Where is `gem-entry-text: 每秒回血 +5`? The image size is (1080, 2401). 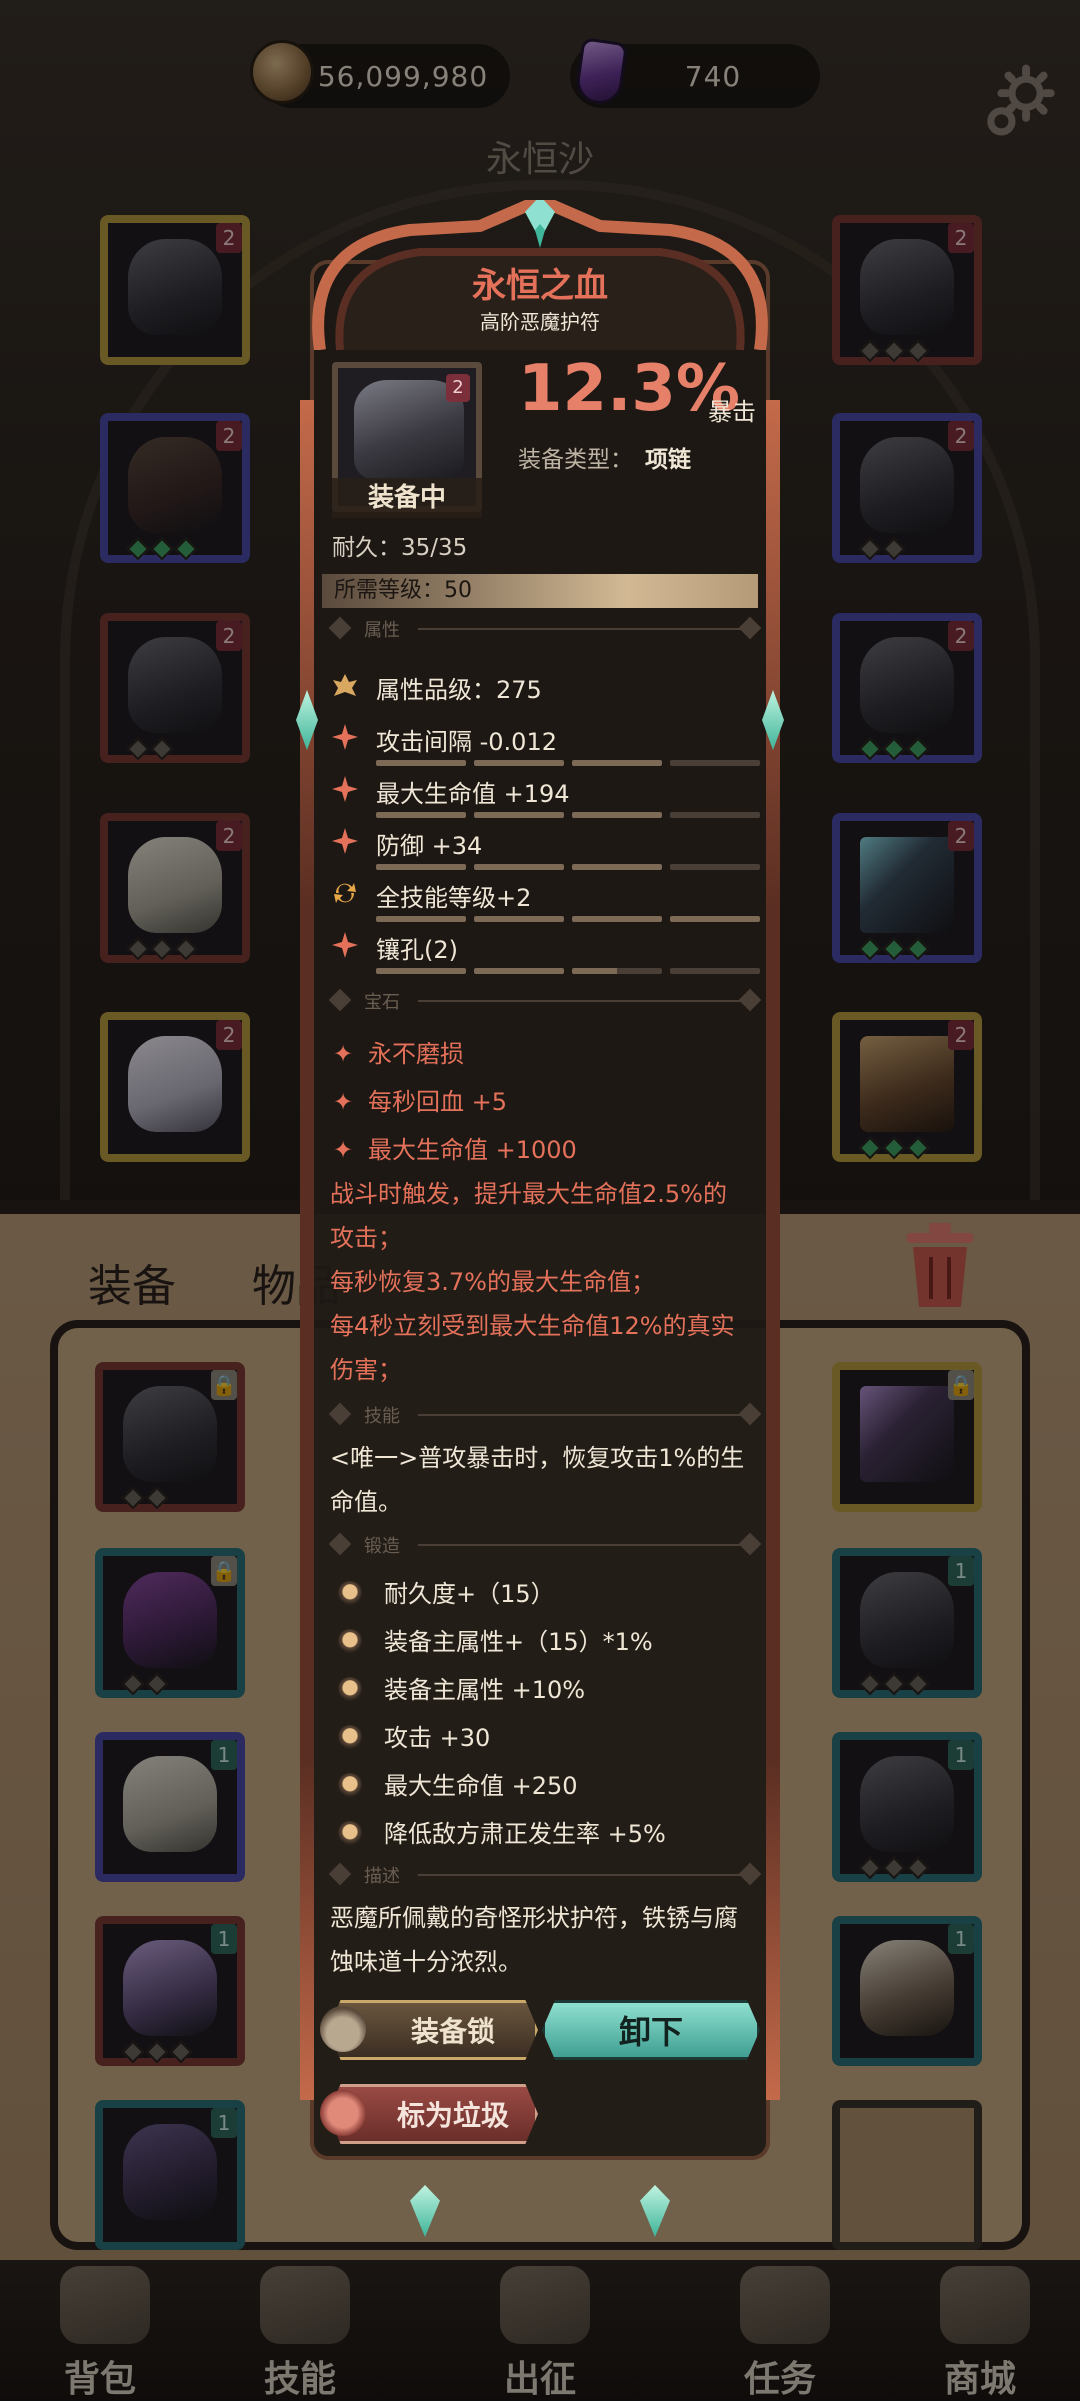 gem-entry-text: 每秒回血 +5 is located at coordinates (438, 1102).